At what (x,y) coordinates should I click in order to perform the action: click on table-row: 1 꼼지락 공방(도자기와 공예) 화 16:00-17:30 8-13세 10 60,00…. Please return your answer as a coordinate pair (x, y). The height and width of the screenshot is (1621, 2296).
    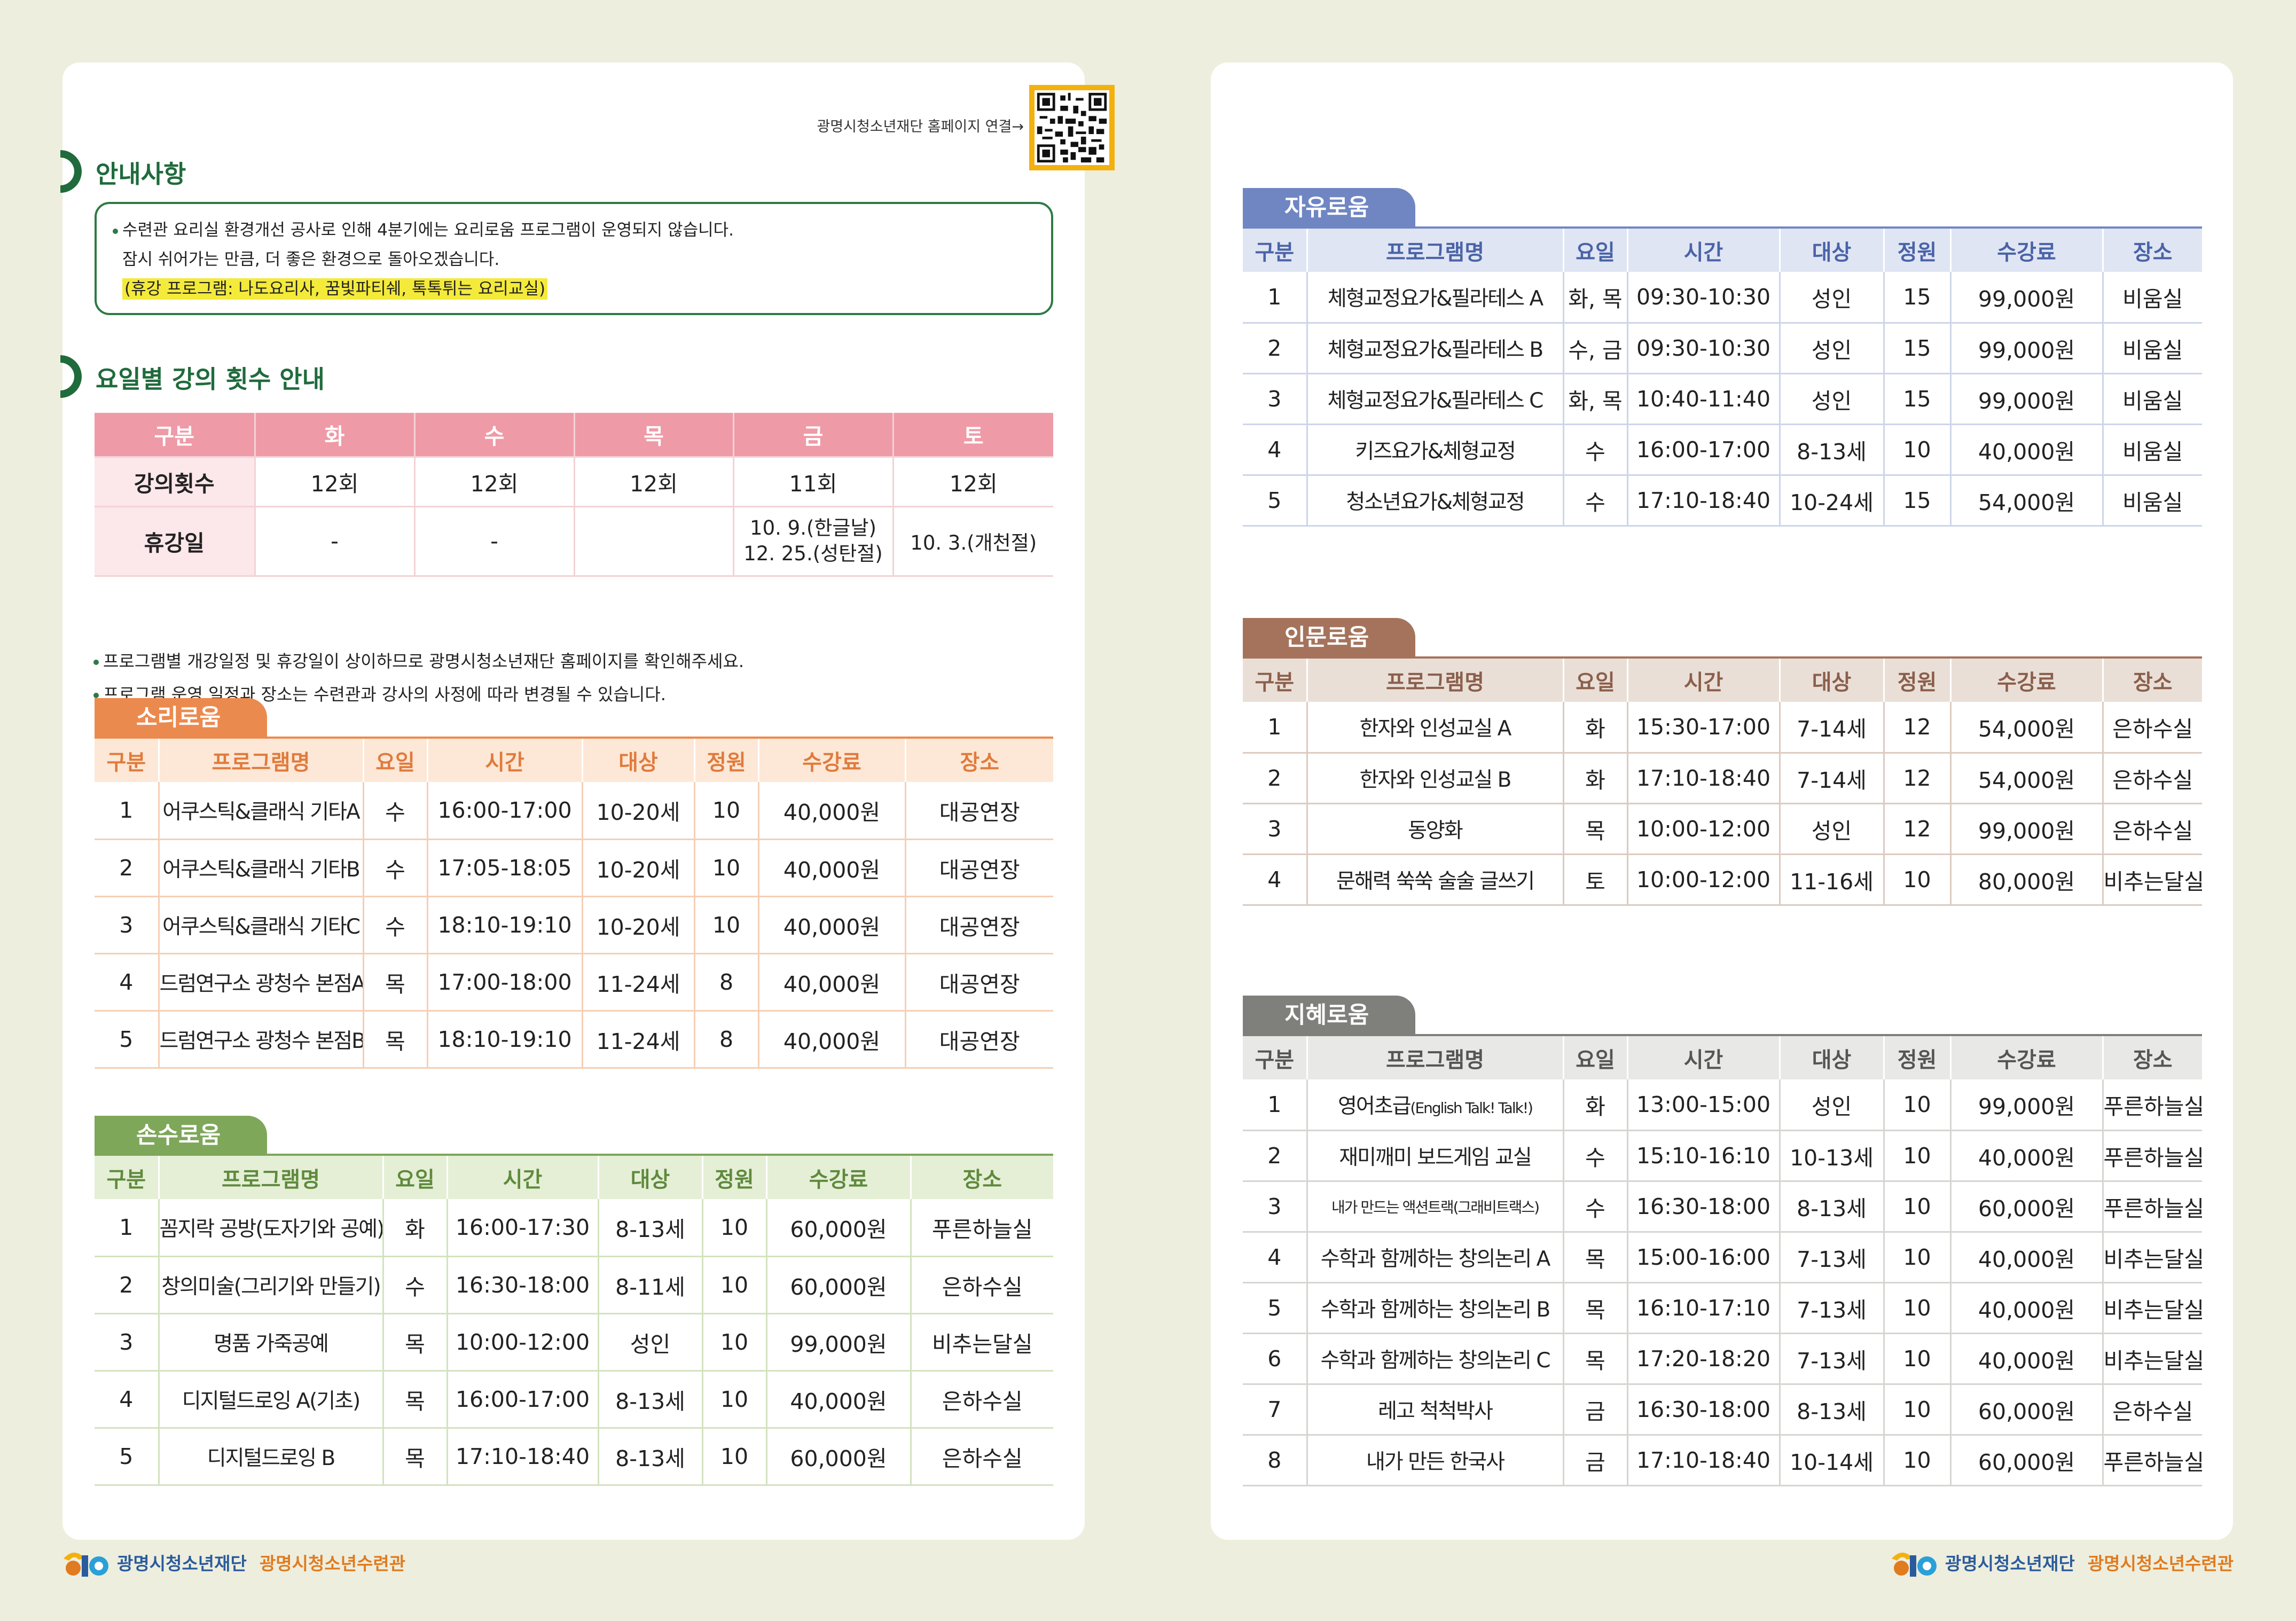
    Looking at the image, I should click on (574, 1228).